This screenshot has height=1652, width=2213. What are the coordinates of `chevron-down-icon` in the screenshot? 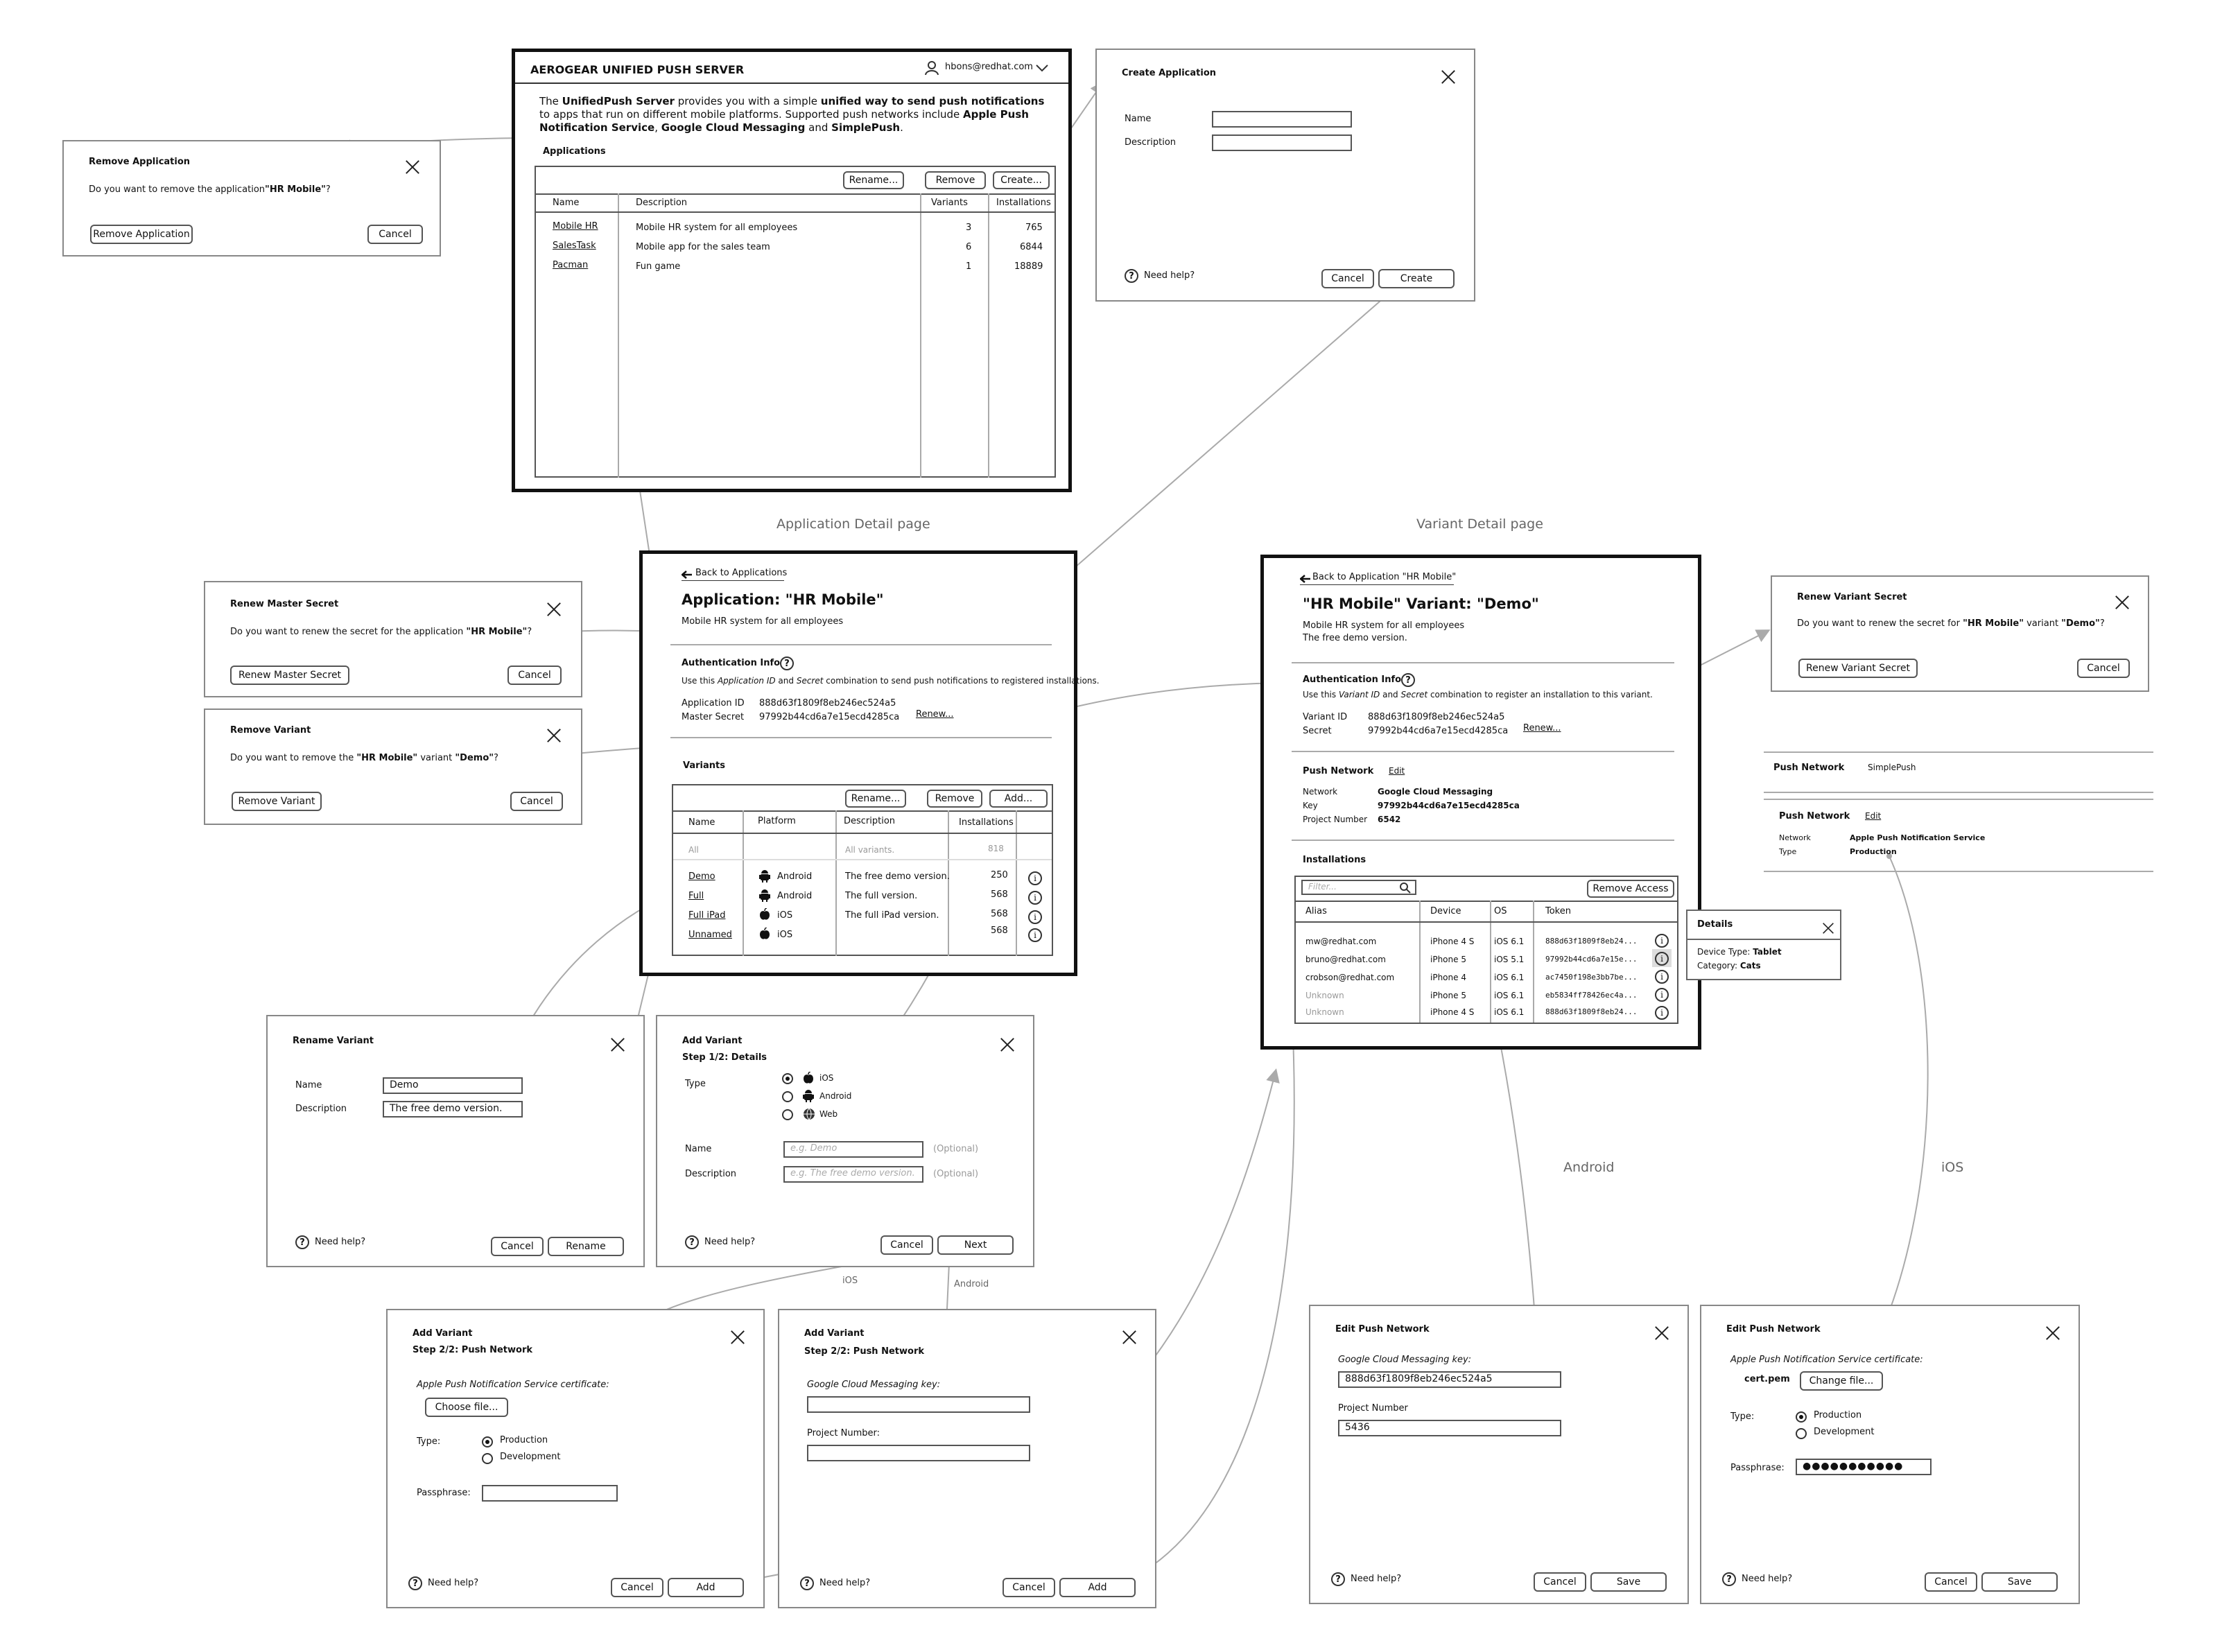 It's located at (1042, 68).